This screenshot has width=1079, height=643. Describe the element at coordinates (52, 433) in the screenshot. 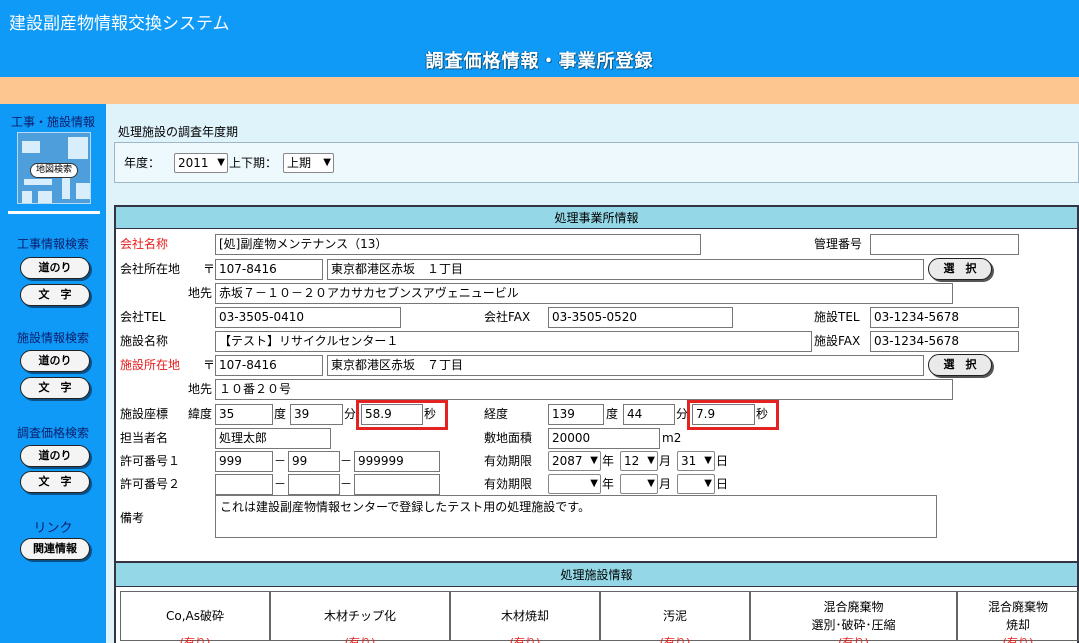

I see `sidebar-price-search-label: 調査価格検索` at that location.